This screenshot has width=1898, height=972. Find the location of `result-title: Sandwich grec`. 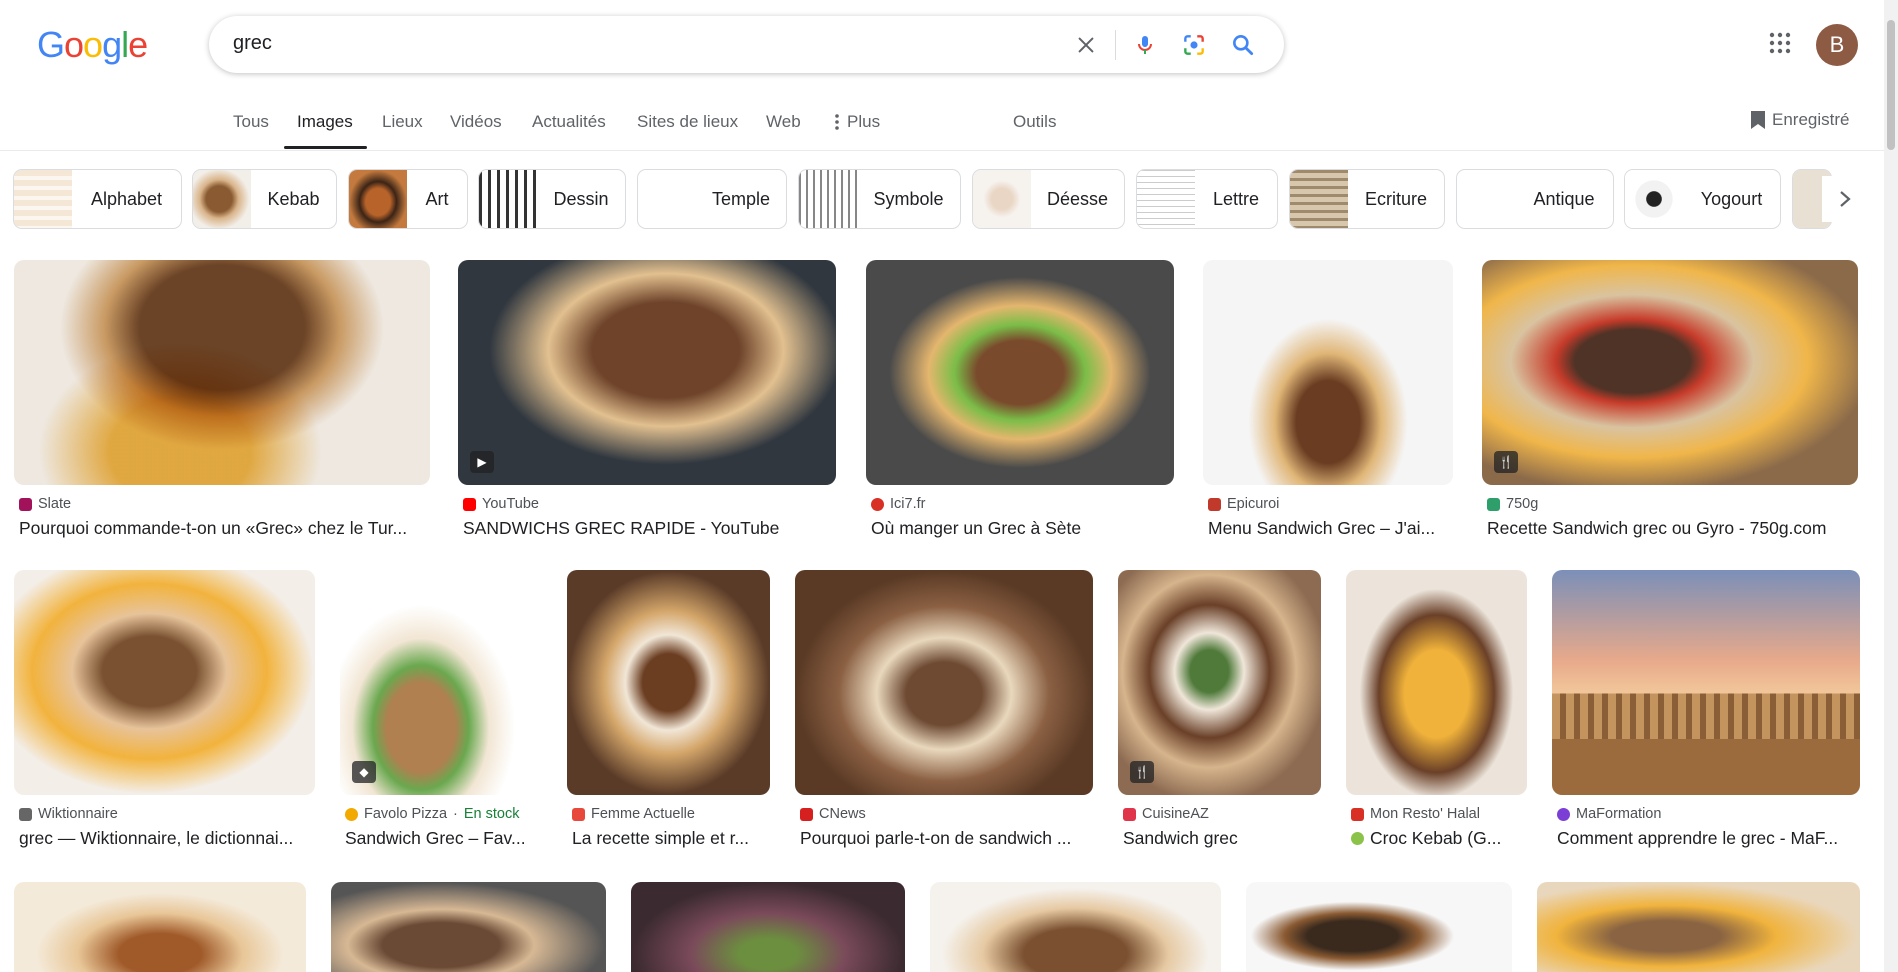

result-title: Sandwich grec is located at coordinates (1221, 838).